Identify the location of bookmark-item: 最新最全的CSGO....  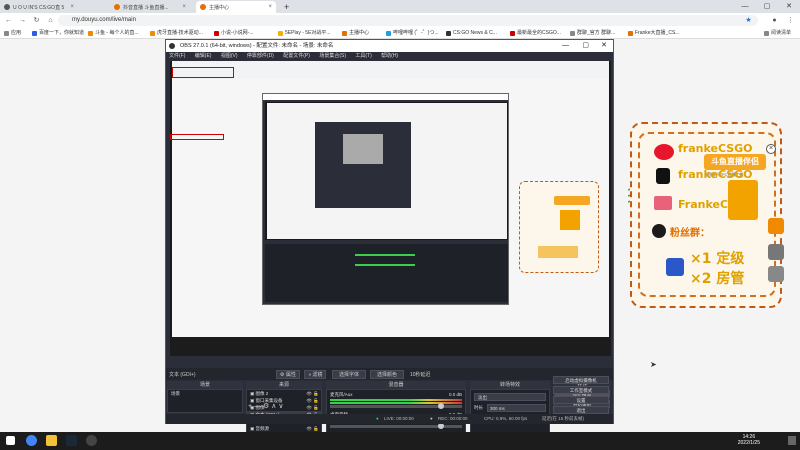
(535, 33).